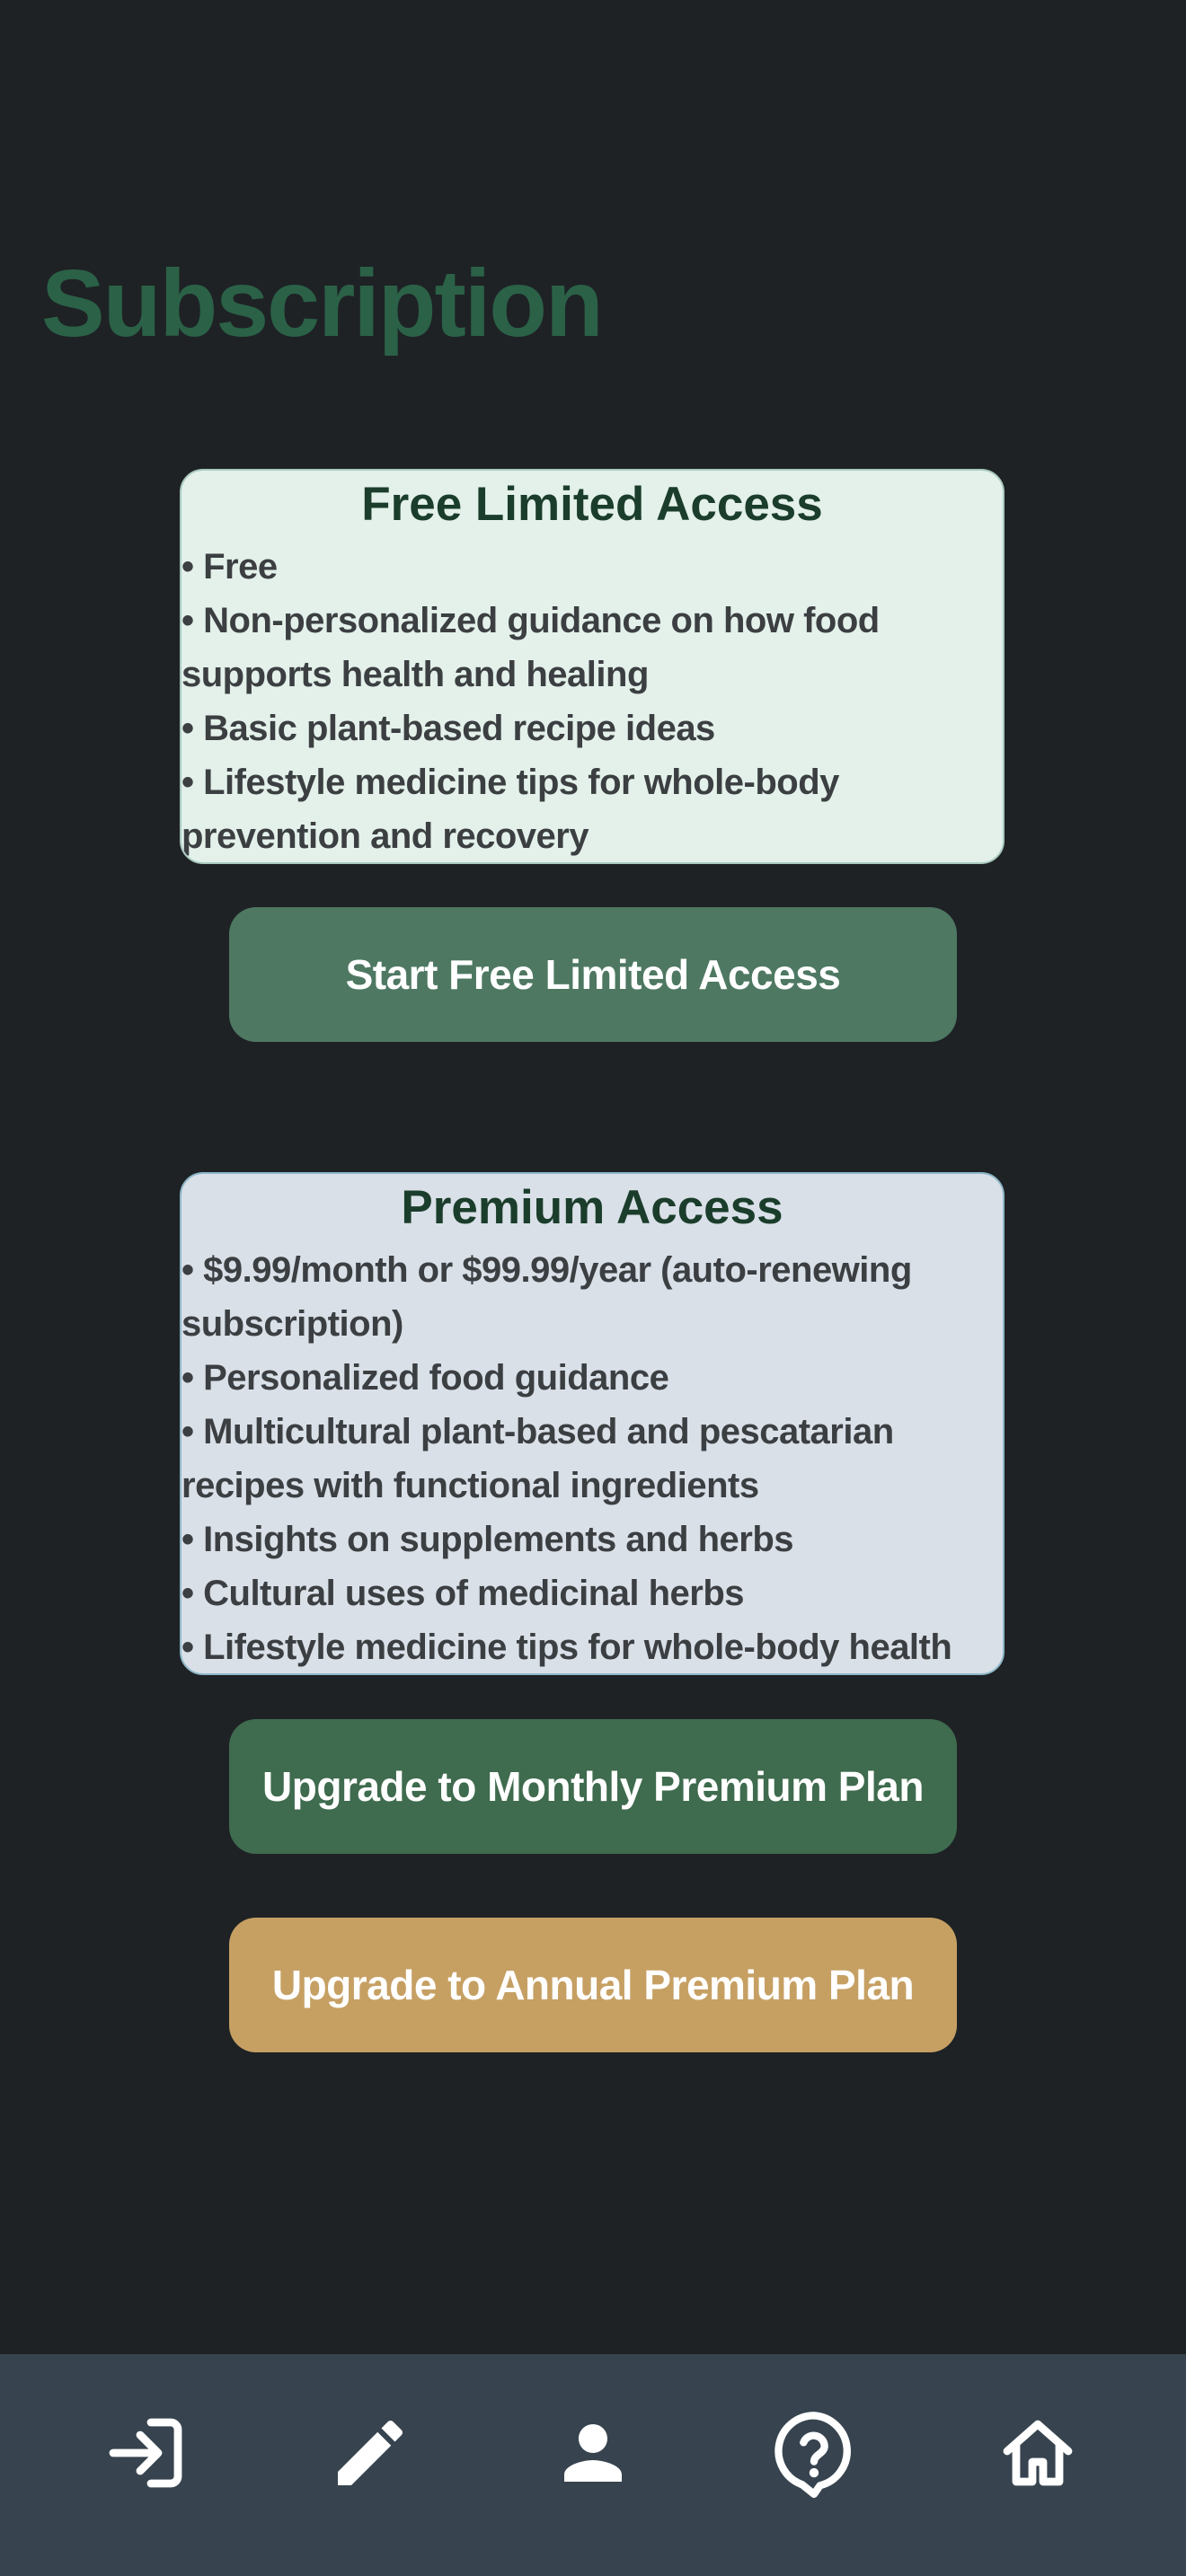 The image size is (1186, 2576). I want to click on nav-item-login, so click(147, 2453).